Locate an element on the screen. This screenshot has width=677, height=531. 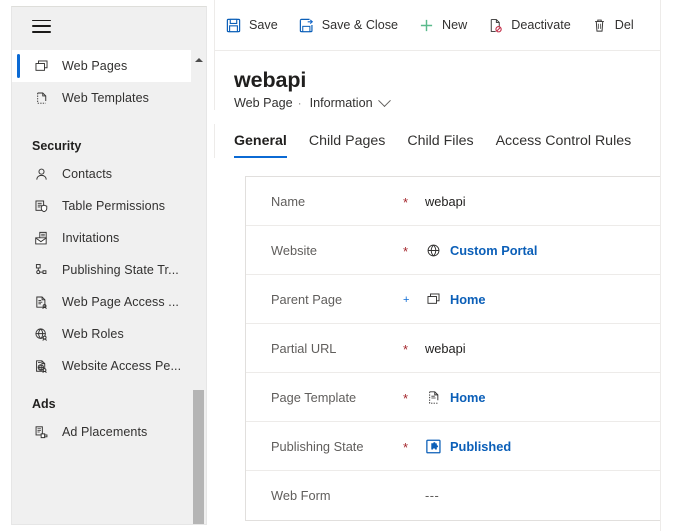
sidebar-group-security: Security is located at coordinates (57, 146).